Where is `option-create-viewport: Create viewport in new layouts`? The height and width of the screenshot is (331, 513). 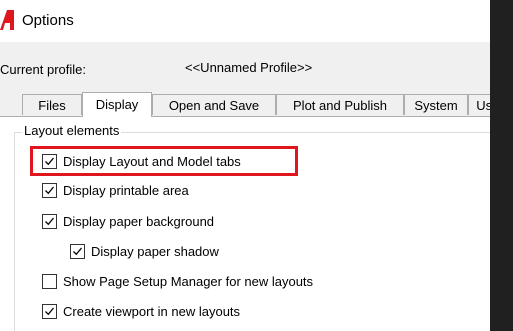
option-create-viewport: Create viewport in new layouts is located at coordinates (141, 311).